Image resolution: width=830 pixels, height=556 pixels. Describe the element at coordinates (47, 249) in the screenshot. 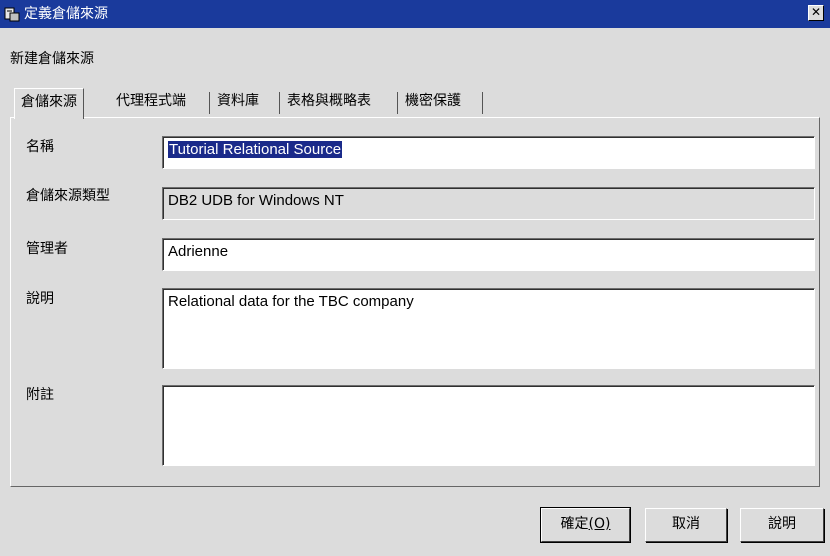

I see `administrator-label: 管理者` at that location.